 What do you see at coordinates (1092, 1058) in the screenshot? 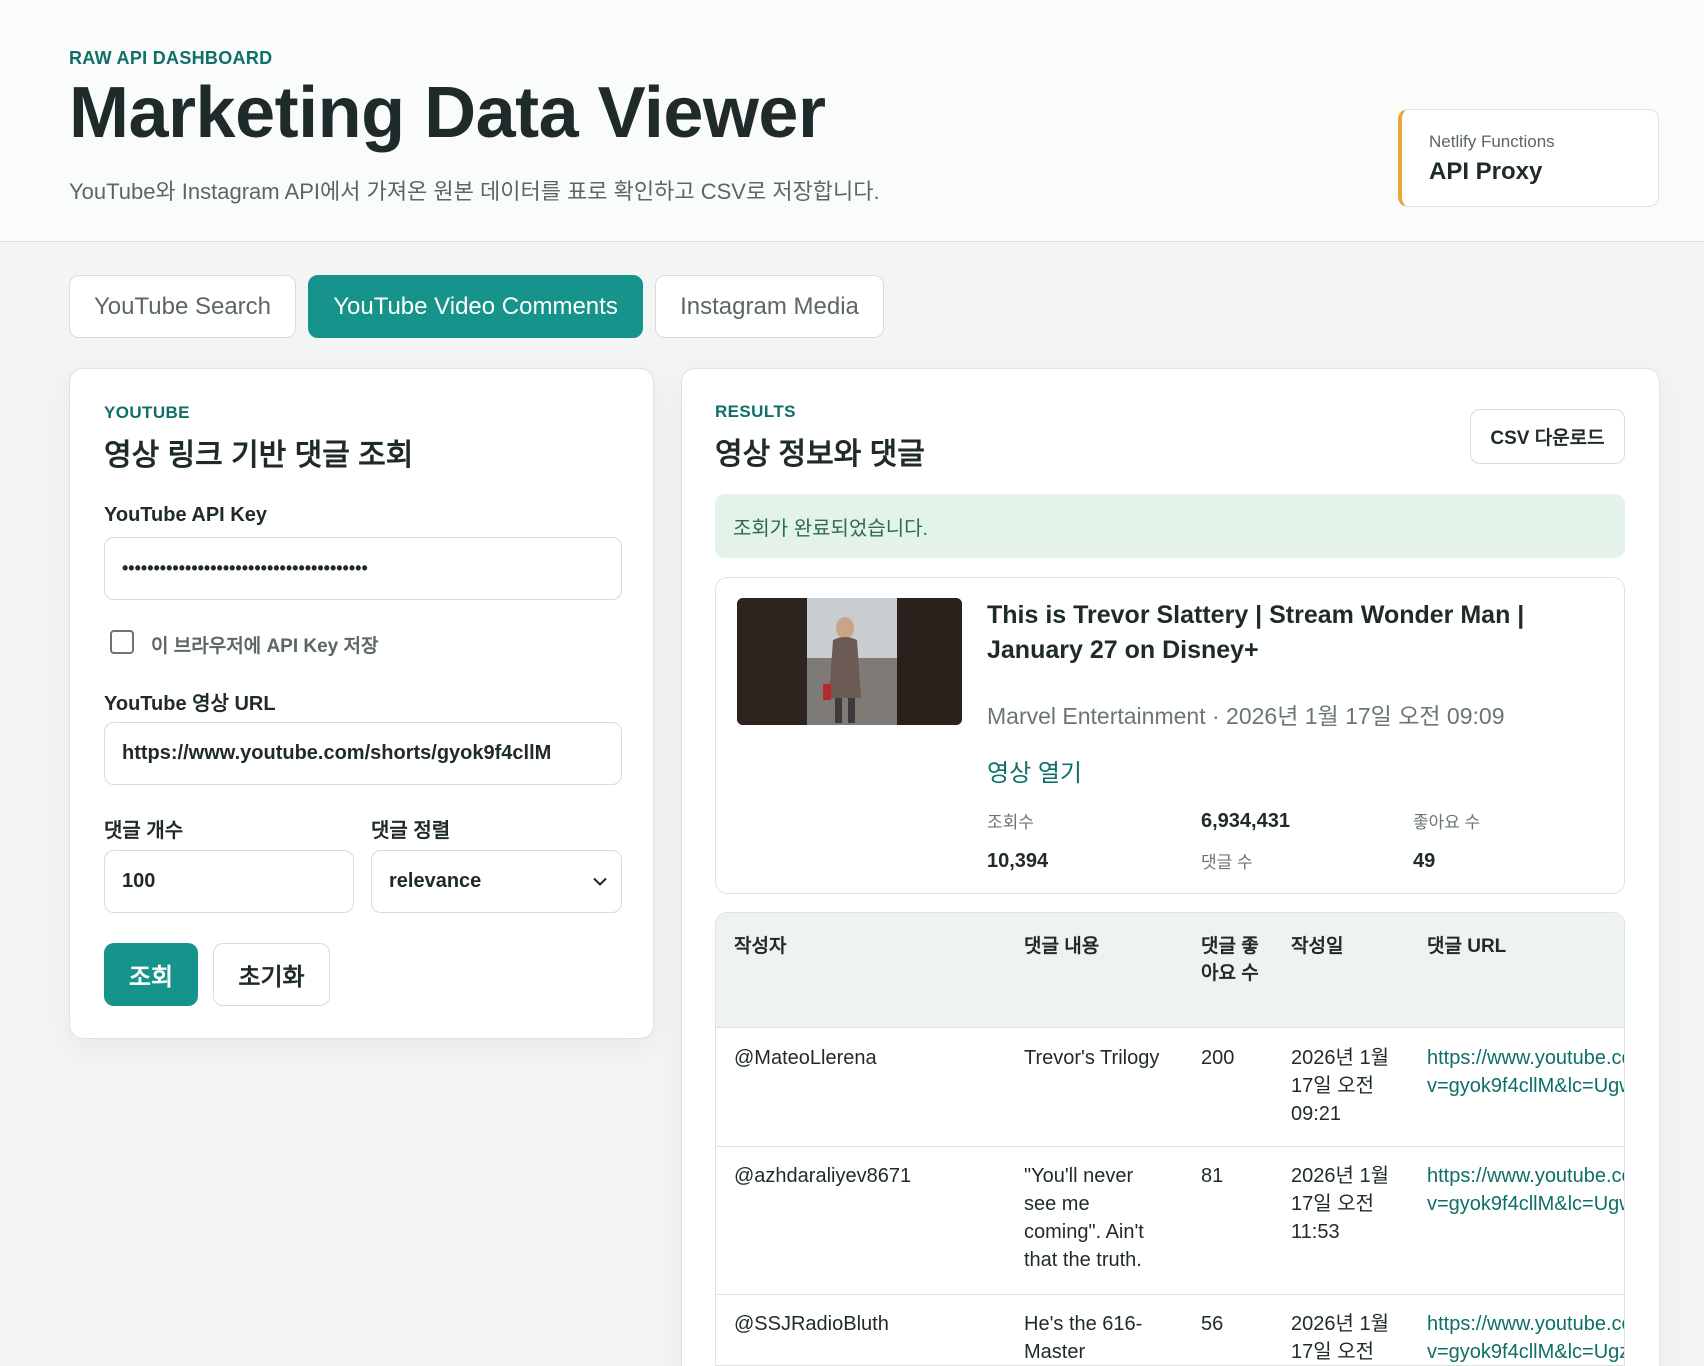
I see `row-comment-text: Trevor's Trilogy` at bounding box center [1092, 1058].